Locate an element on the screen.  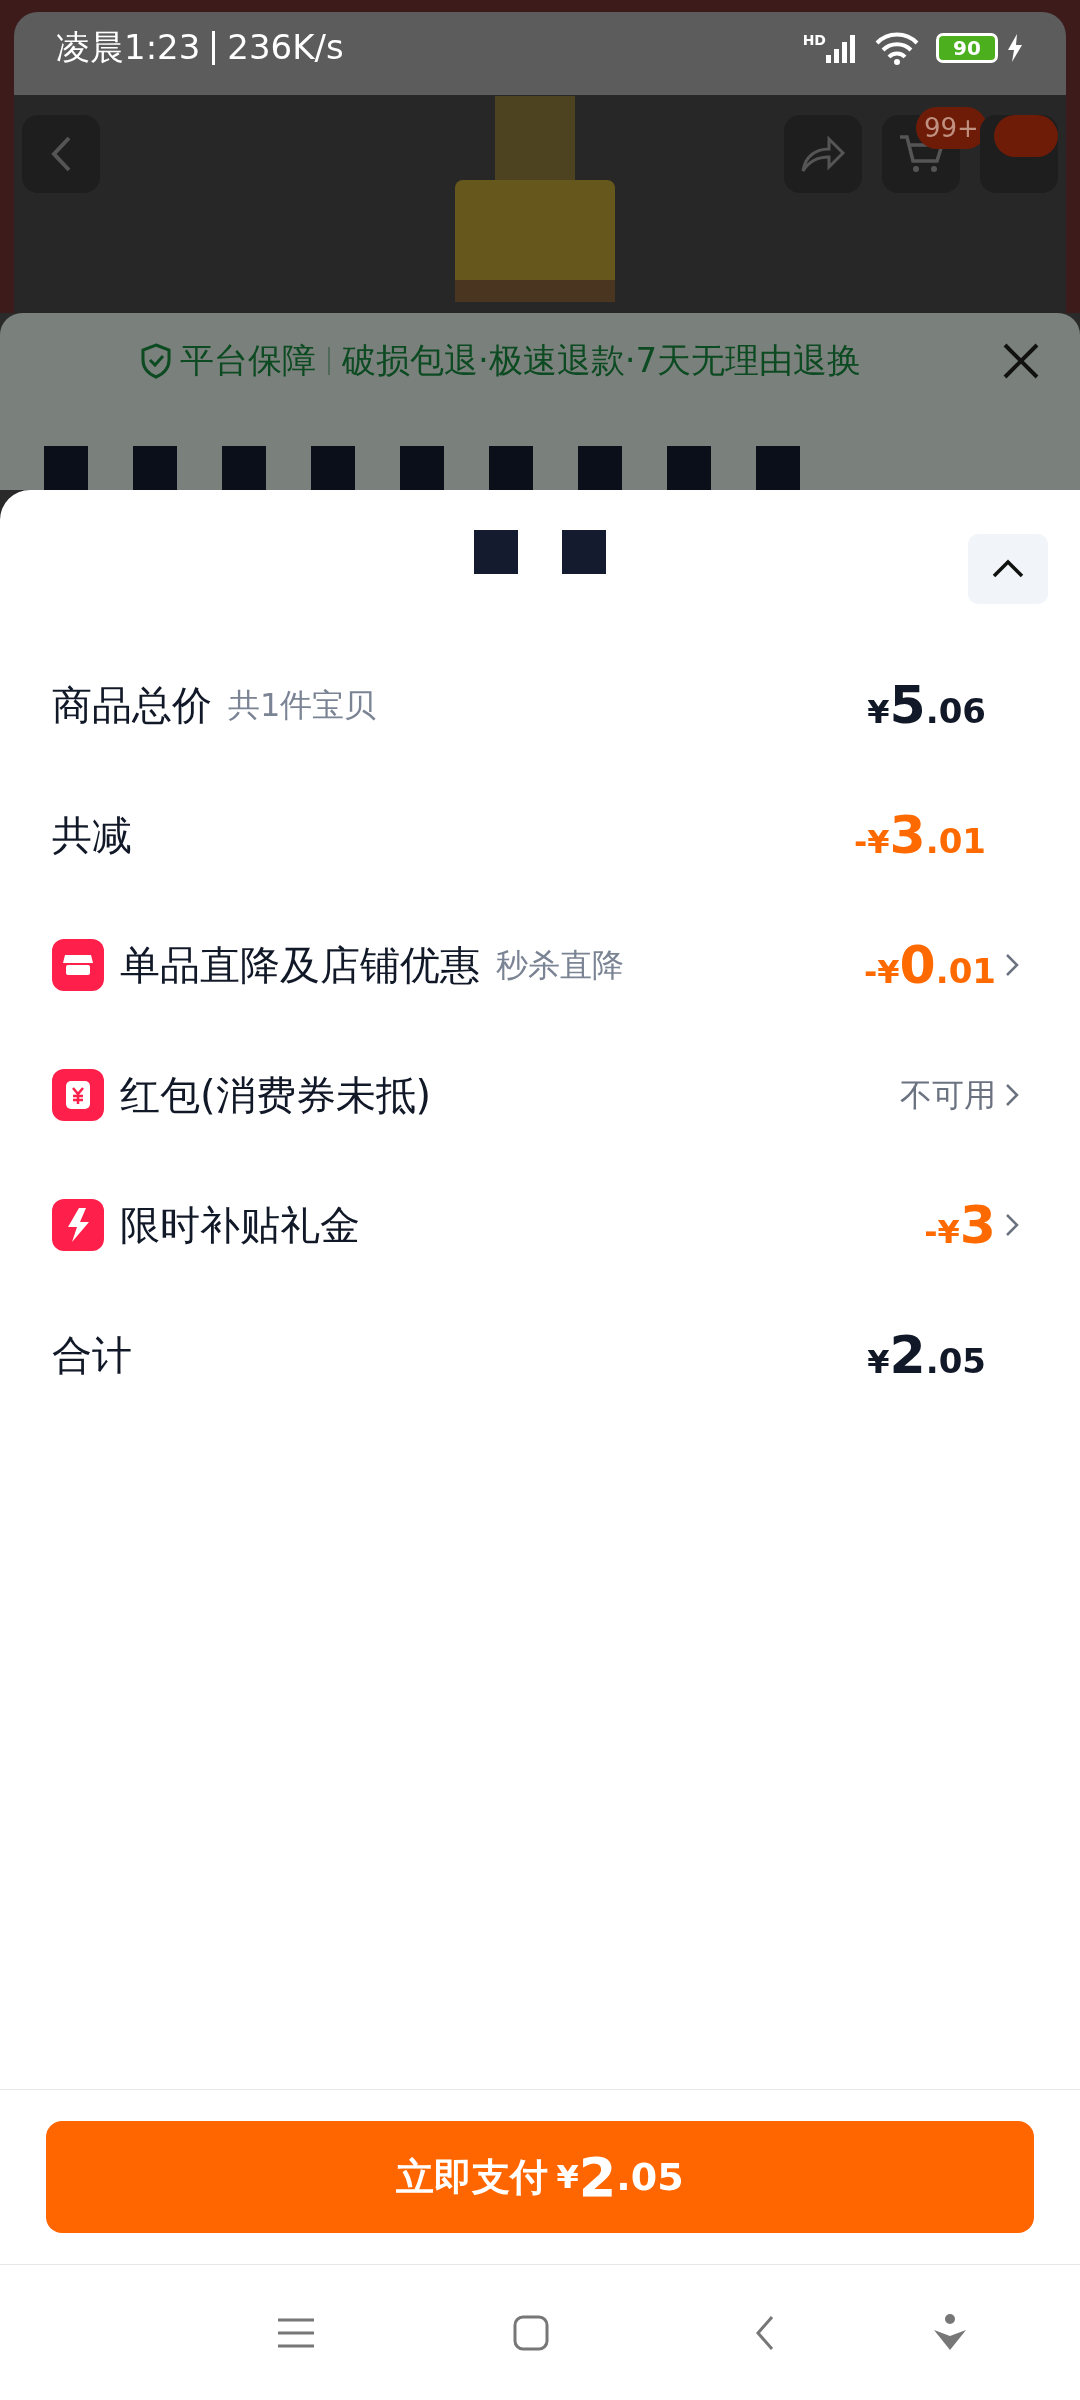
price-detail-row: 红包(消费券未抵) 不可用 is located at coordinates (540, 1095).